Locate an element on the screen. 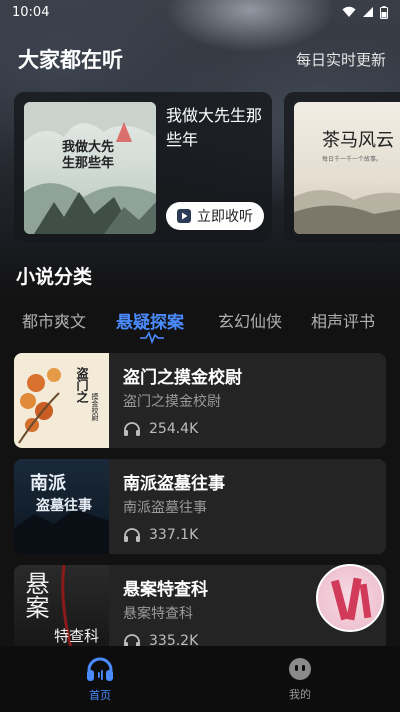  face-icon is located at coordinates (300, 669).